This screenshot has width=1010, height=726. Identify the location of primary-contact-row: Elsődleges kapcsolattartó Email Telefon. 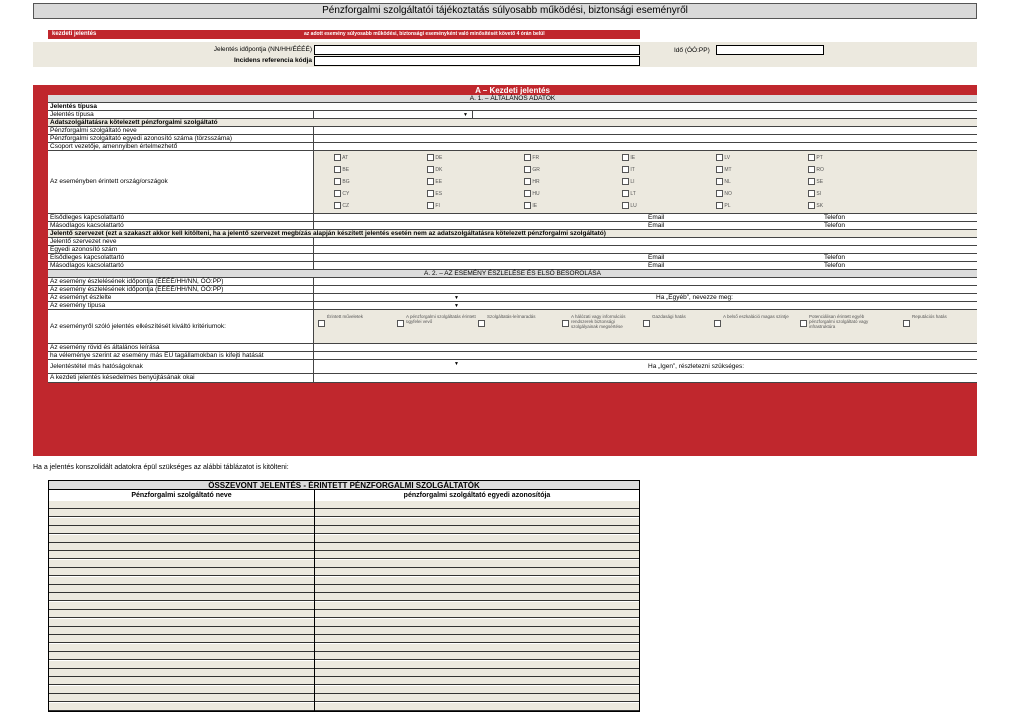
(512, 218).